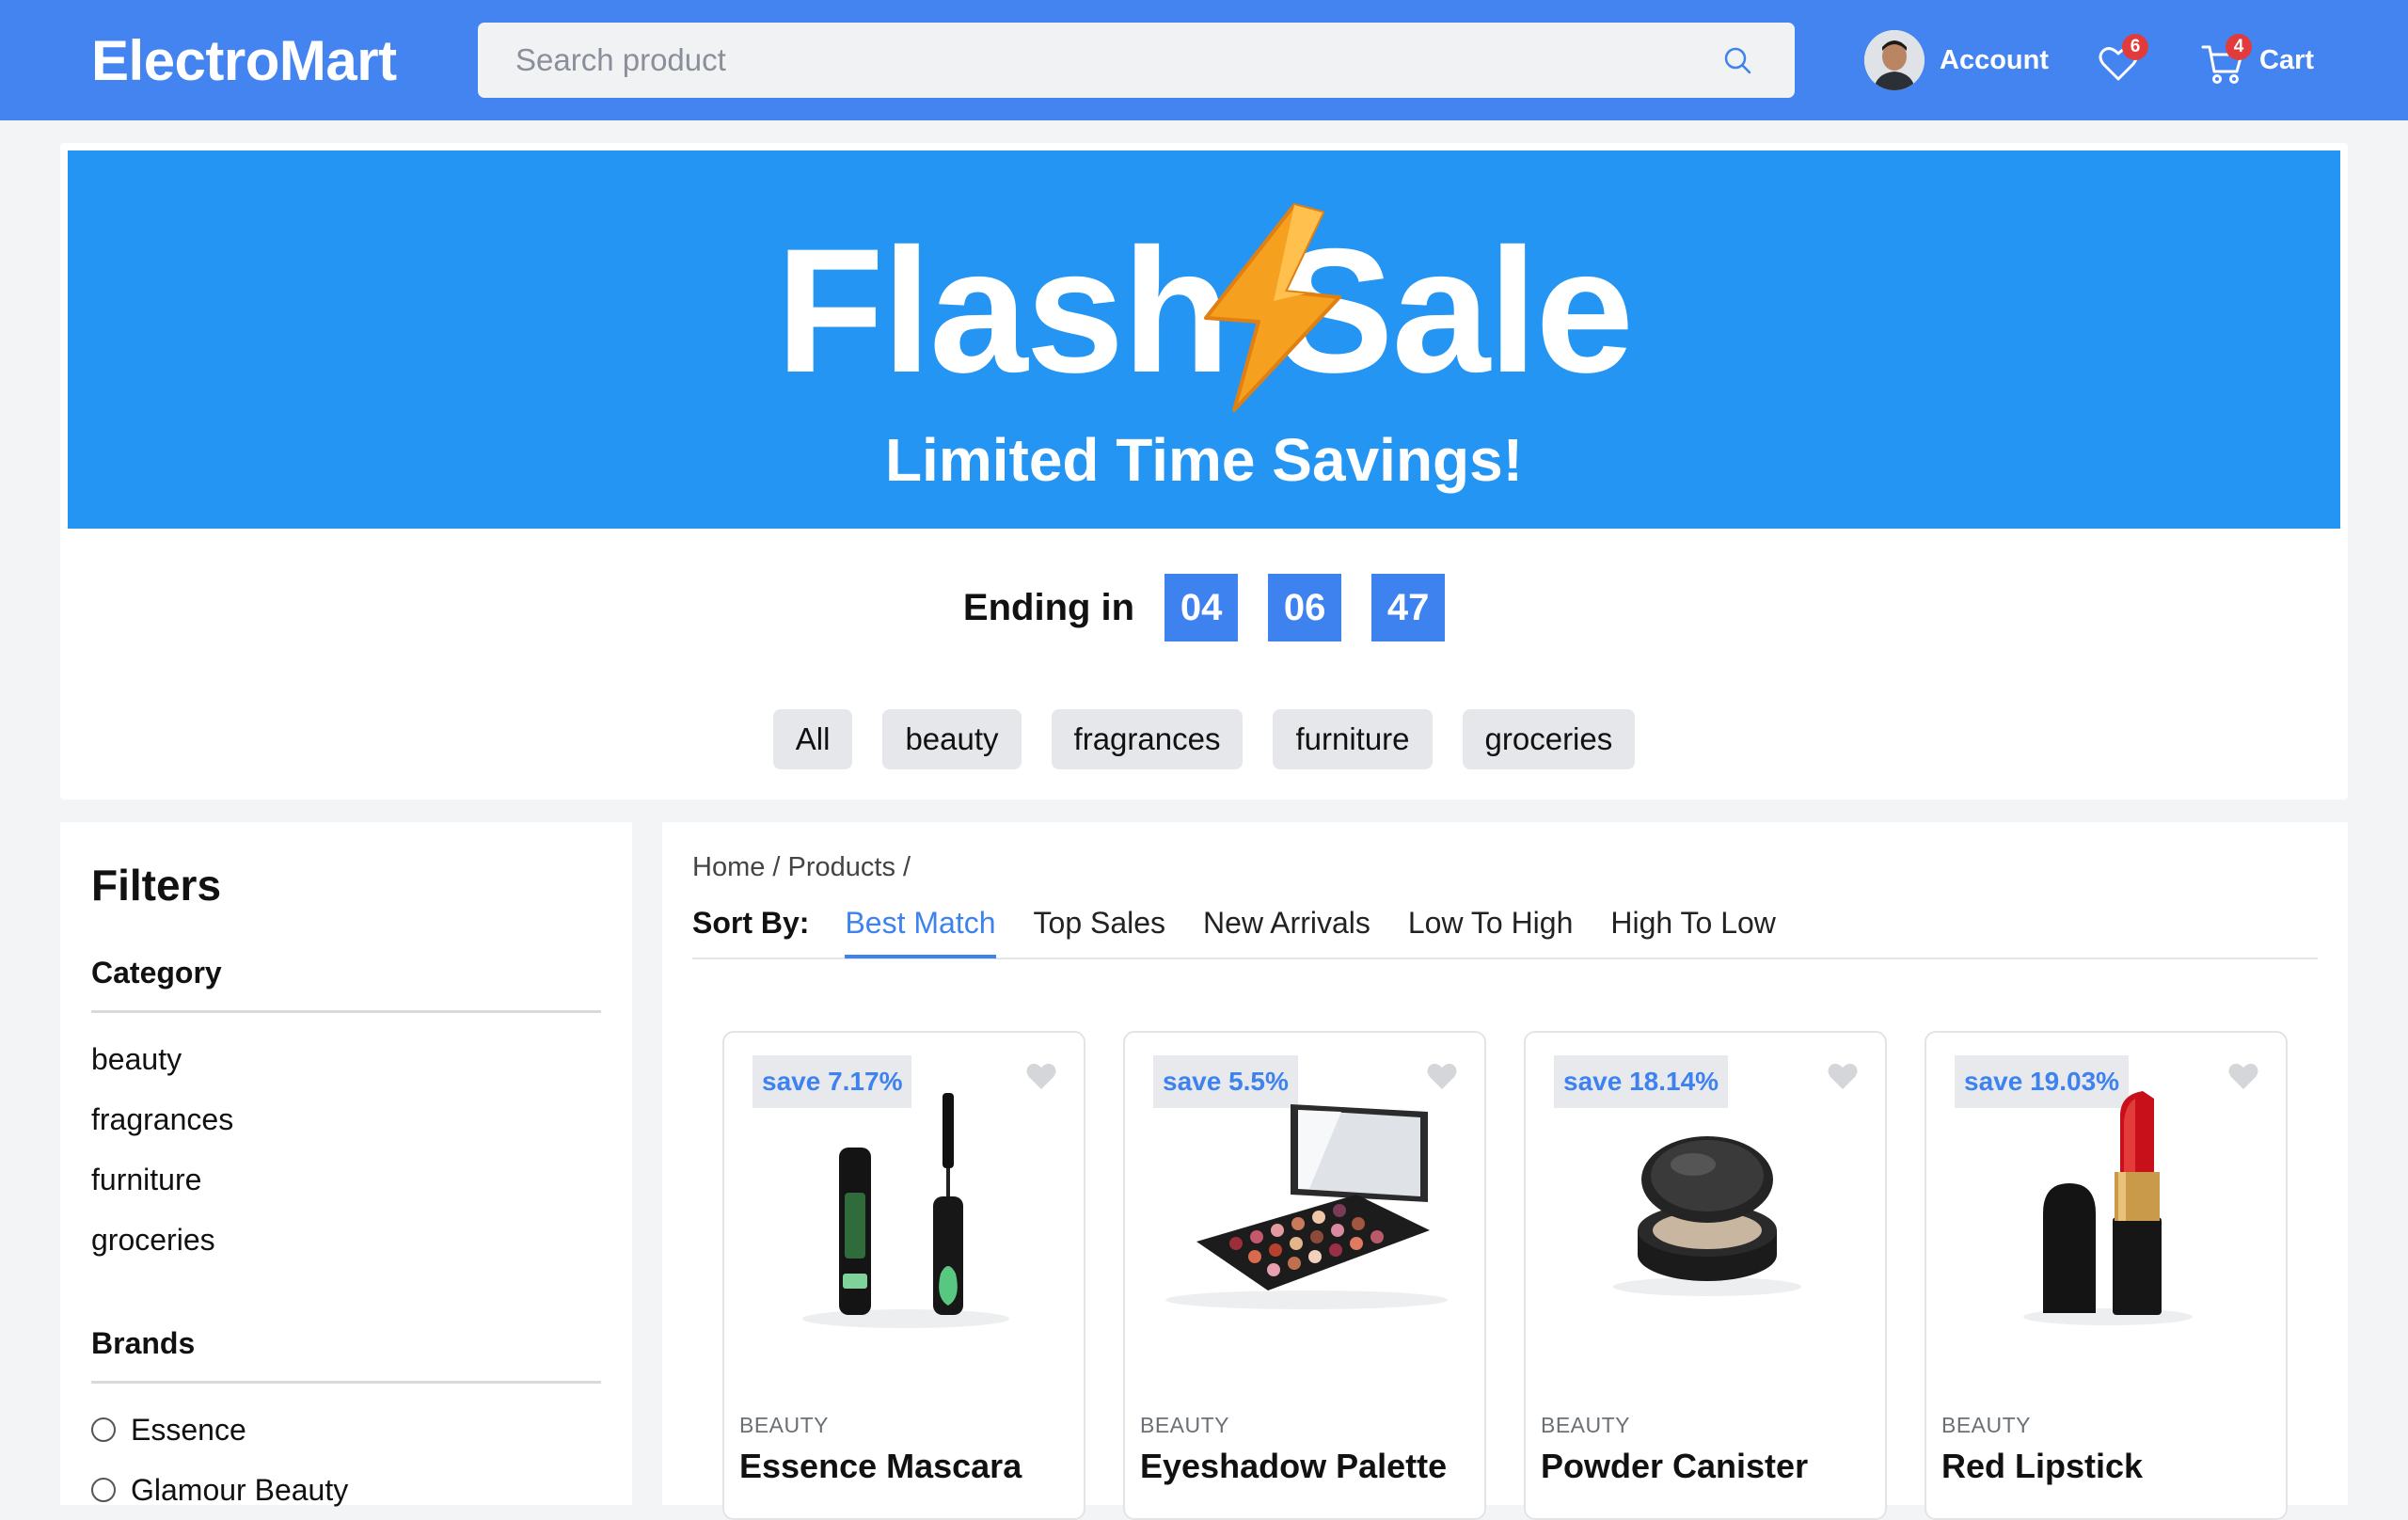 This screenshot has height=1520, width=2408. Describe the element at coordinates (1305, 607) in the screenshot. I see `countdown-minutes: 06` at that location.